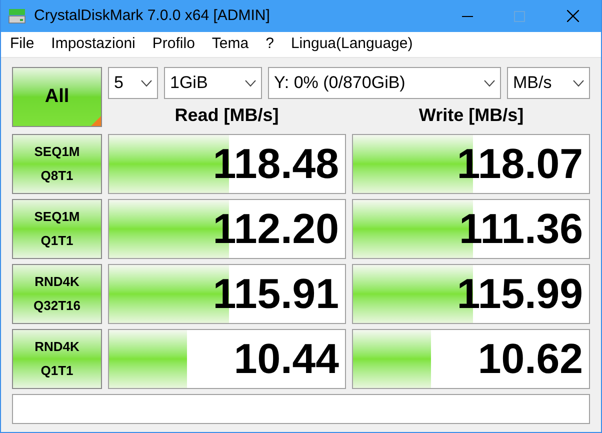  Describe the element at coordinates (57, 294) in the screenshot. I see `test-button: RND4K Q32T16` at that location.